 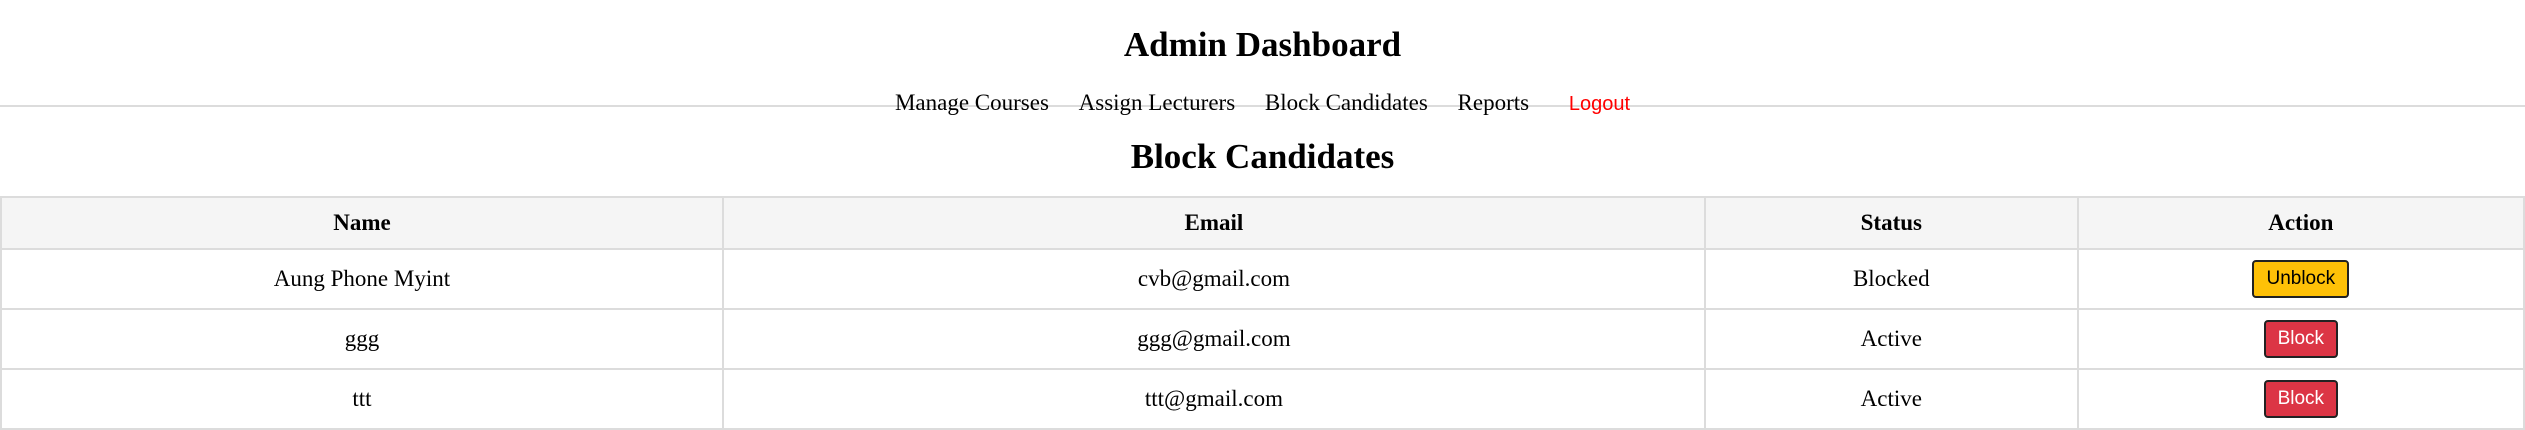 I want to click on table-header-row: Name Email Status Action, so click(x=1262, y=223).